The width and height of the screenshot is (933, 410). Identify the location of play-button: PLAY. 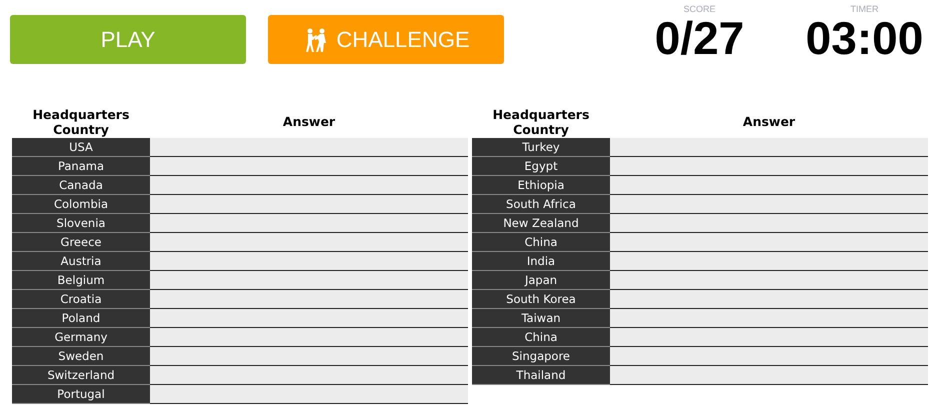
(128, 39).